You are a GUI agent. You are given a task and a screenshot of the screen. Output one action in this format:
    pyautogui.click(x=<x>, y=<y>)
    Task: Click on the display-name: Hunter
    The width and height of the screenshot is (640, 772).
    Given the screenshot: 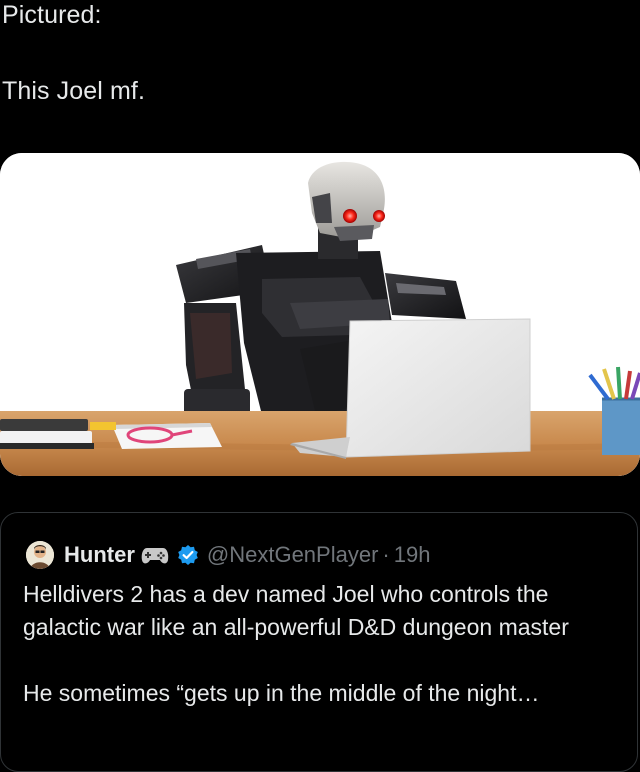 What is the action you would take?
    pyautogui.click(x=99, y=555)
    